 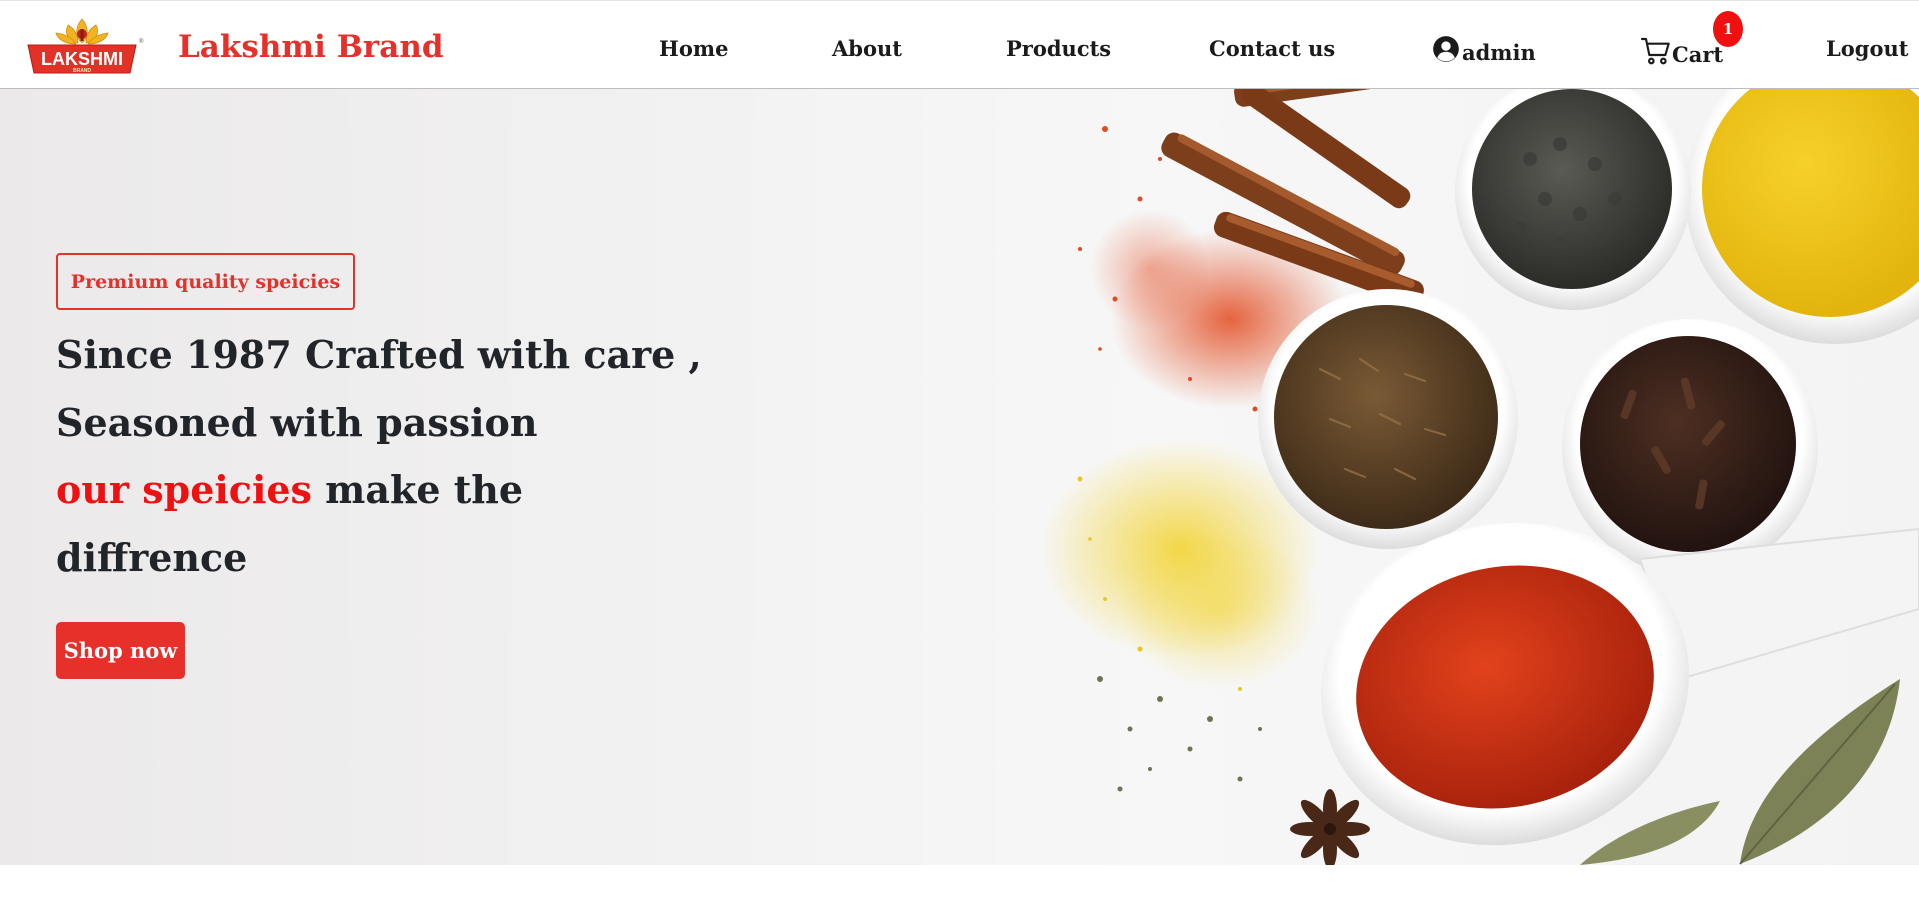 What do you see at coordinates (82, 71) in the screenshot?
I see `logo-subtext: BRAND` at bounding box center [82, 71].